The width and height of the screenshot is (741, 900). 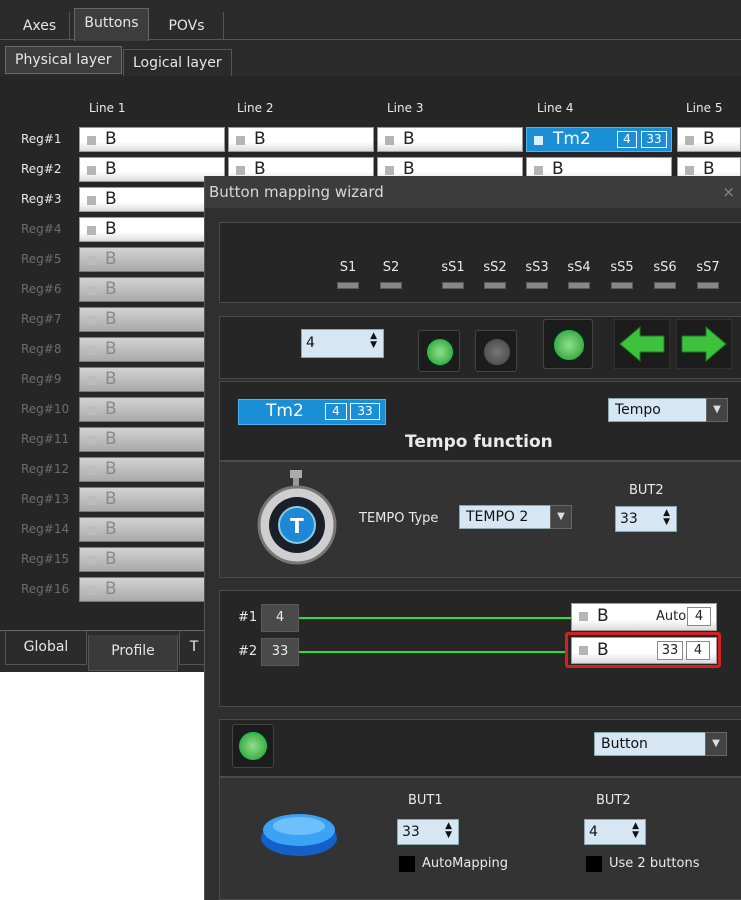 I want to click on bottom-but1-value: 33, so click(x=411, y=832).